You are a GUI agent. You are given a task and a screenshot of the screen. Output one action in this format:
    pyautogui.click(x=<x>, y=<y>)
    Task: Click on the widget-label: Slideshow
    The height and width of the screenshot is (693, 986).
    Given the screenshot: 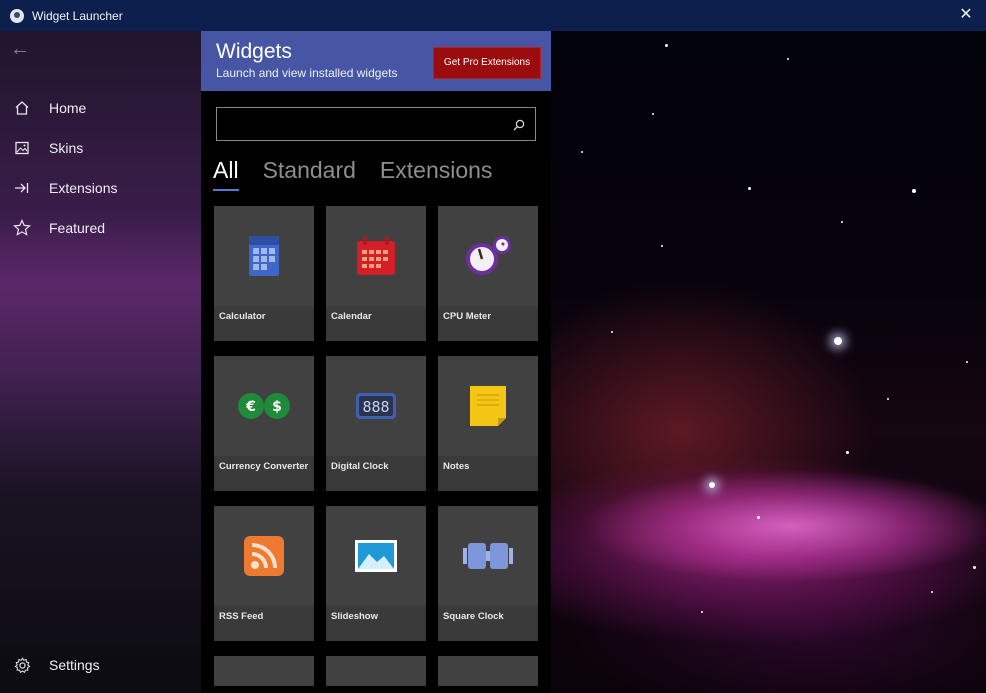 What is the action you would take?
    pyautogui.click(x=354, y=616)
    